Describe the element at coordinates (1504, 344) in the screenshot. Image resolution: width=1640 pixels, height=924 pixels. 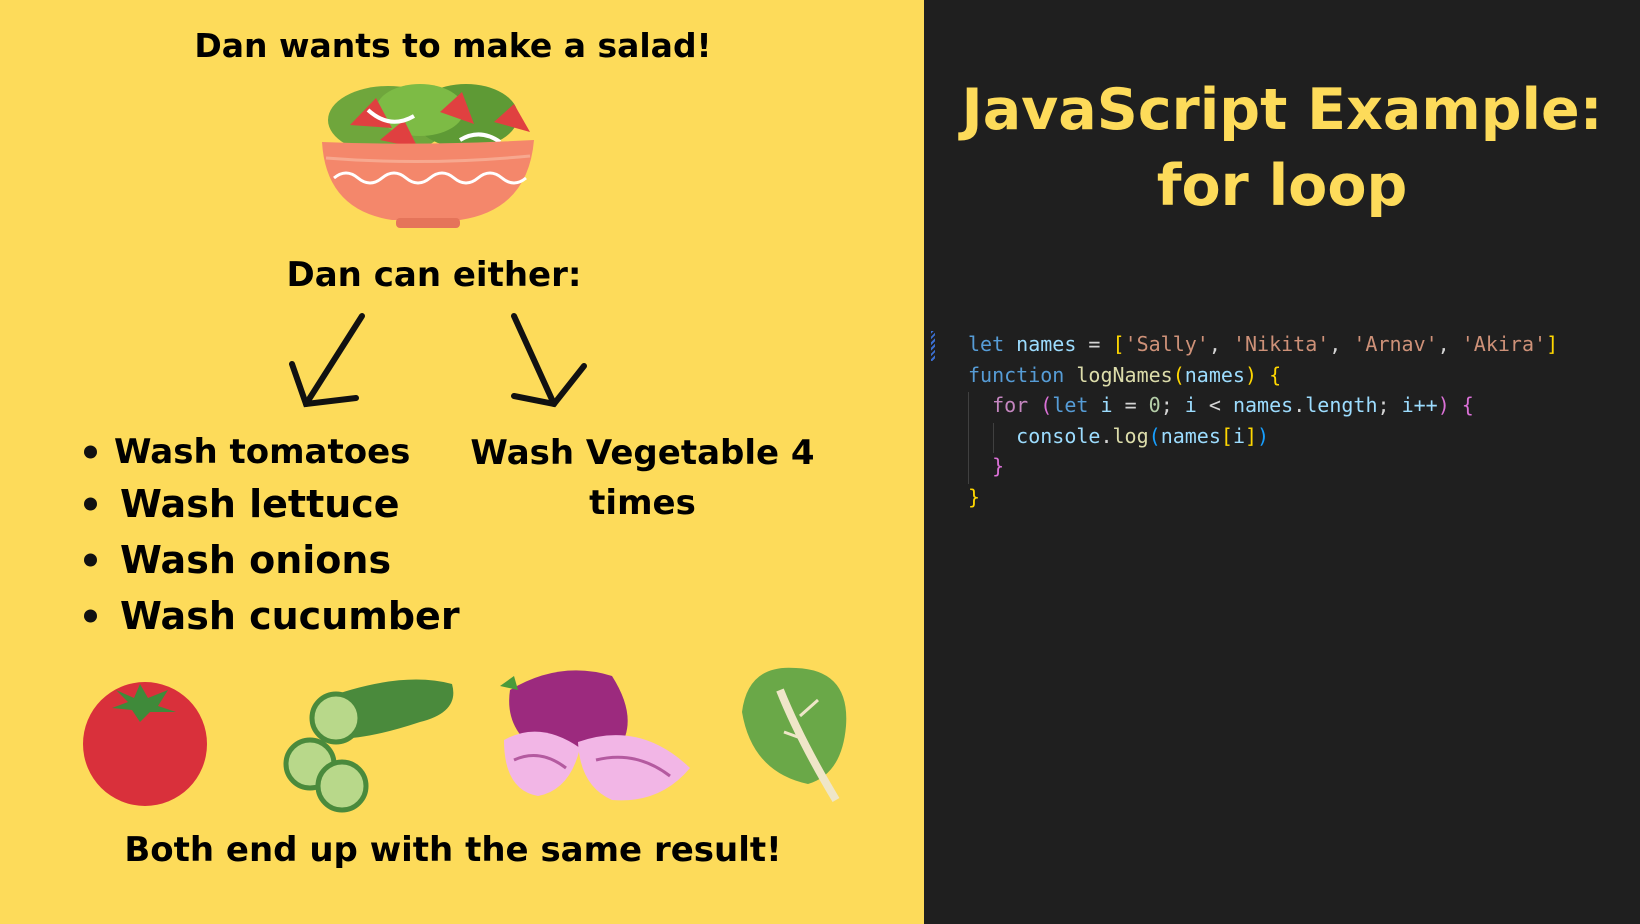
I see `code-token: 'Akira'` at that location.